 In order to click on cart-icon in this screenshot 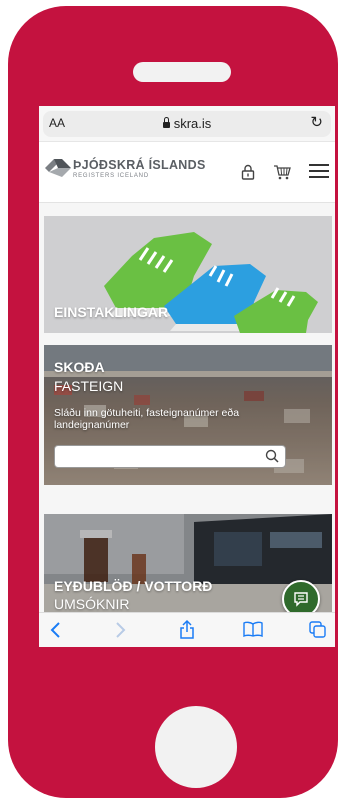, I will do `click(282, 172)`.